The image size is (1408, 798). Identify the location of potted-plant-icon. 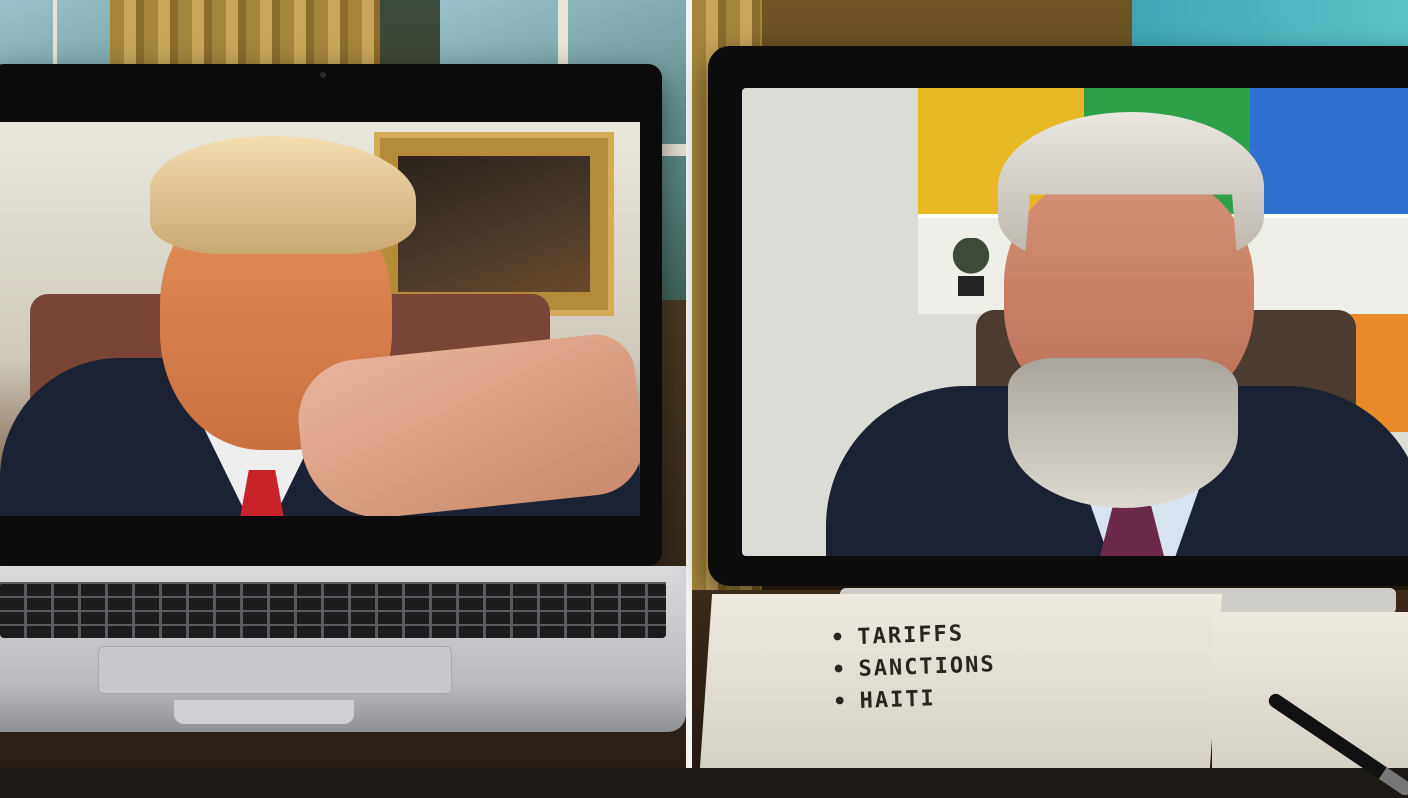
(971, 267).